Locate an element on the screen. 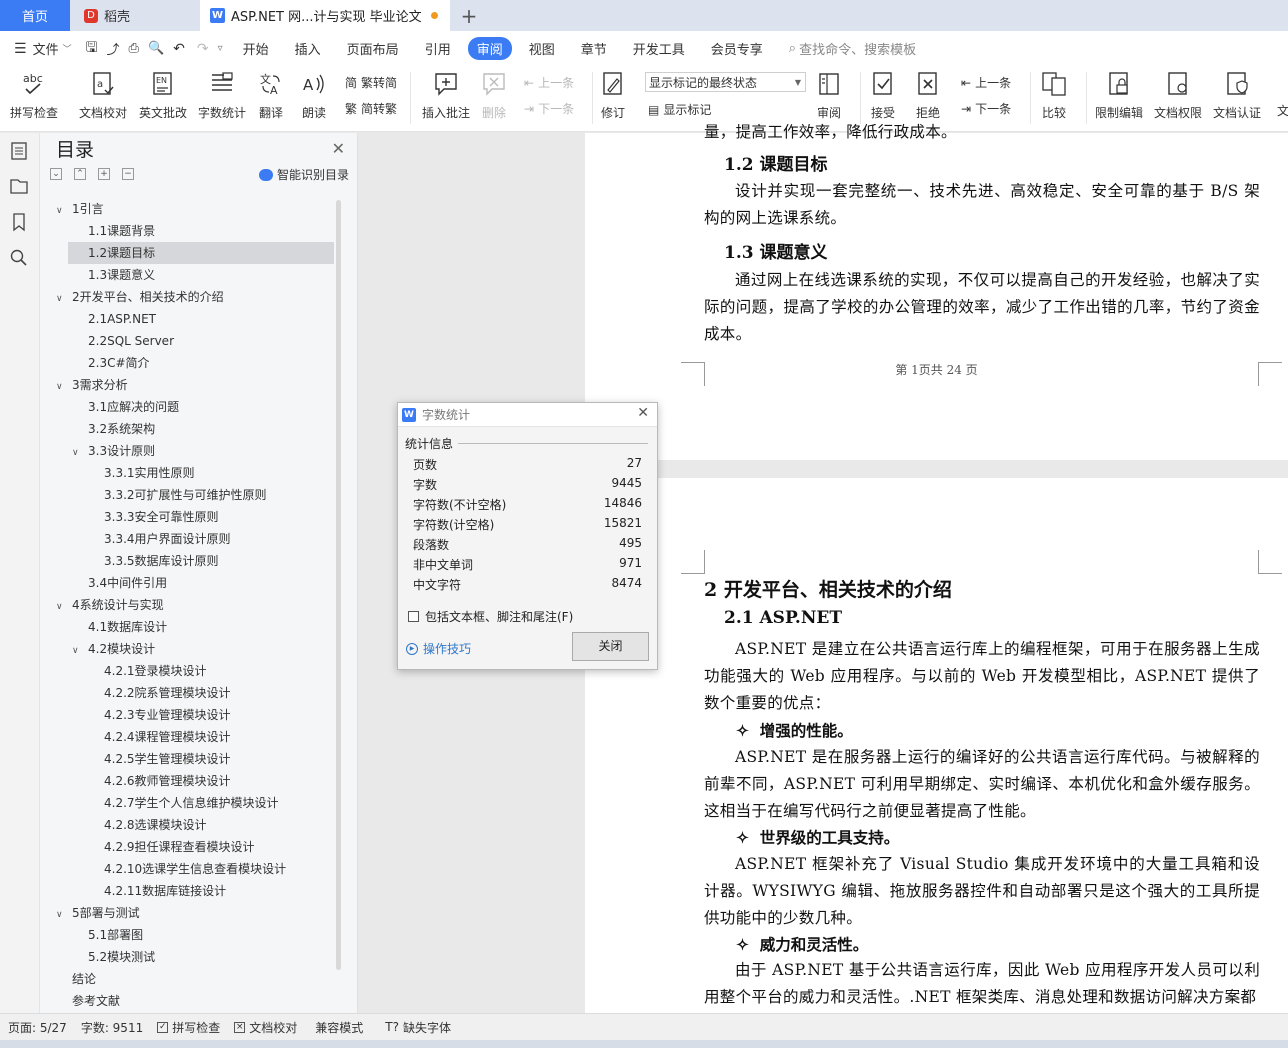  toc-item: 3.2系统架构 is located at coordinates (100, 429).